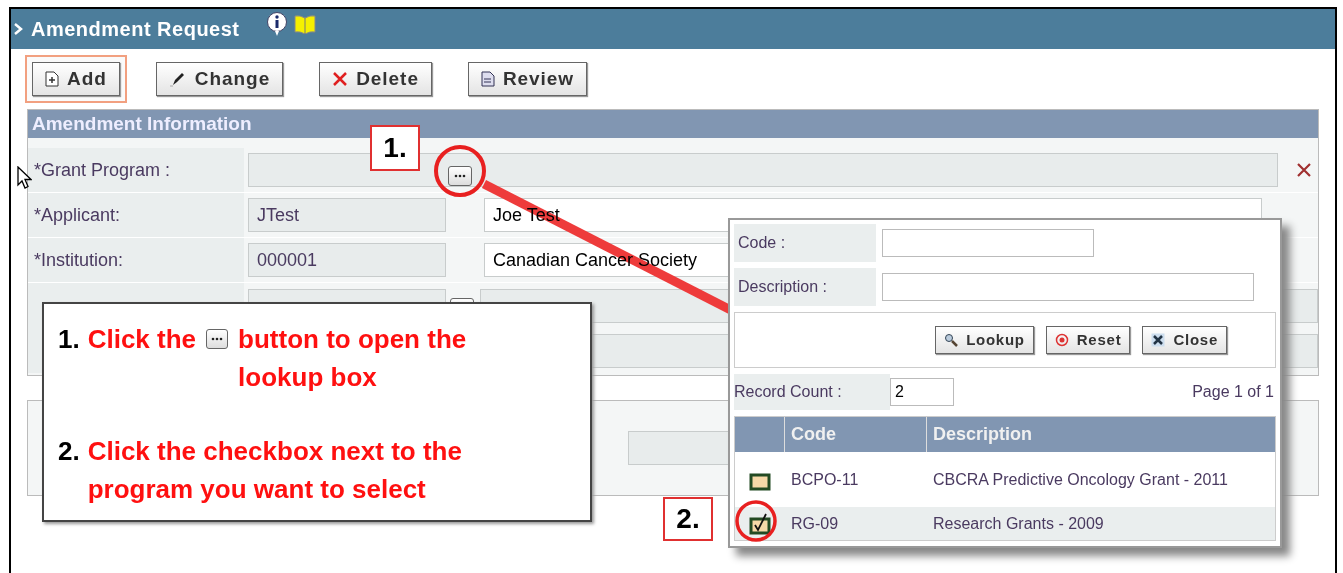 The height and width of the screenshot is (573, 1343). What do you see at coordinates (815, 523) in the screenshot?
I see `table-cell-text: RG-09` at bounding box center [815, 523].